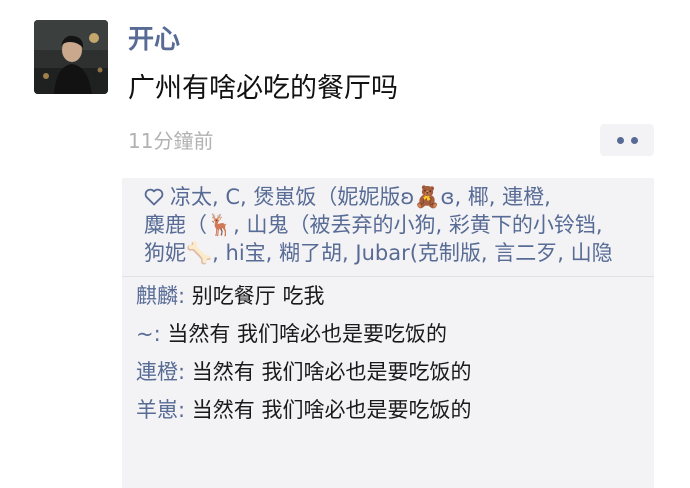  I want to click on comment-item: 連橙: 当然有 我们啥必也是要吃饭的, so click(389, 372).